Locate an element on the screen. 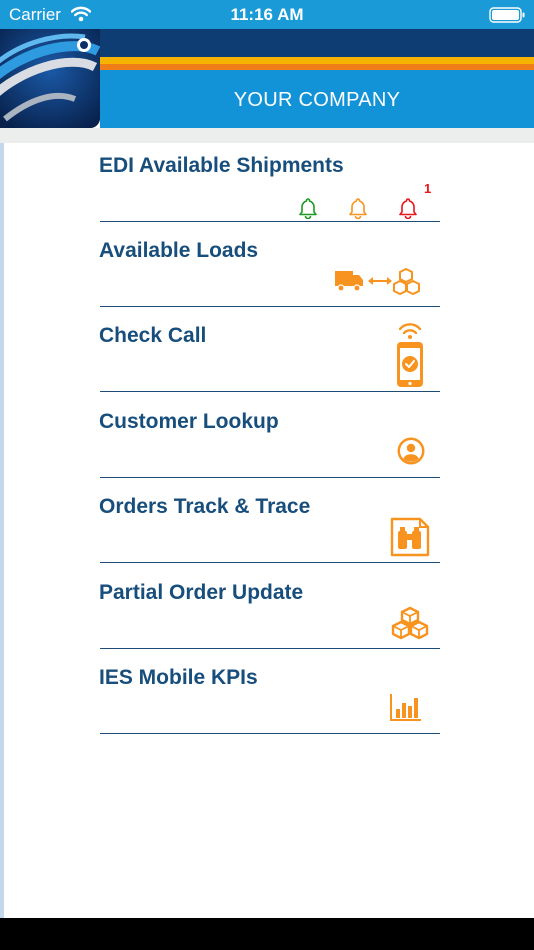 This screenshot has height=950, width=534. menu-item-edi-available-shipments: EDI Available Shipments 1 is located at coordinates (269, 183).